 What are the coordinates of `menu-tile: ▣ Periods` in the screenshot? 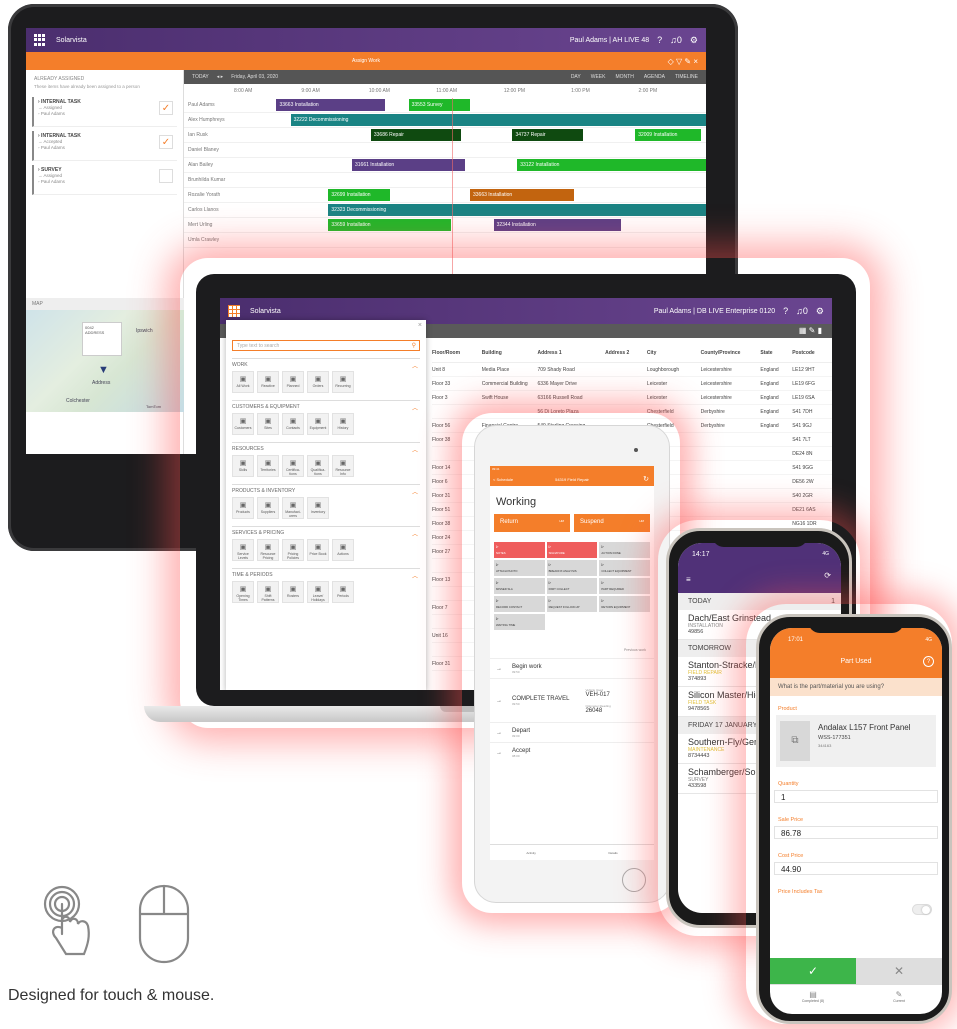 It's located at (343, 592).